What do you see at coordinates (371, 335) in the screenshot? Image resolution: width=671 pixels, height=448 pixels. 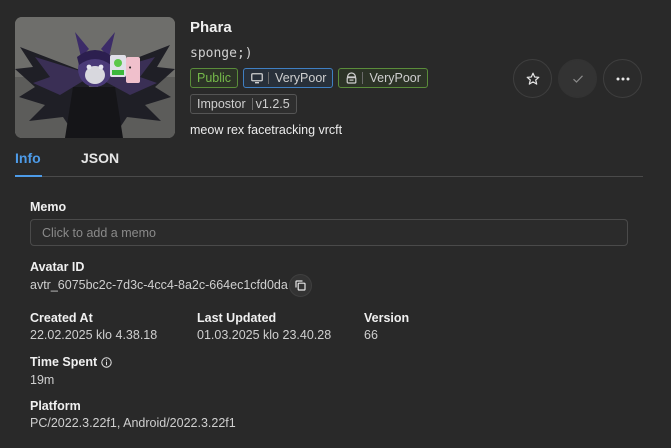 I see `version-value: 66` at bounding box center [371, 335].